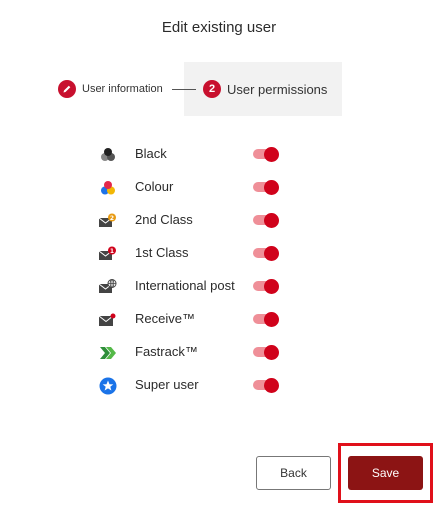 This screenshot has height=507, width=438. Describe the element at coordinates (122, 89) in the screenshot. I see `step-label: User information` at that location.